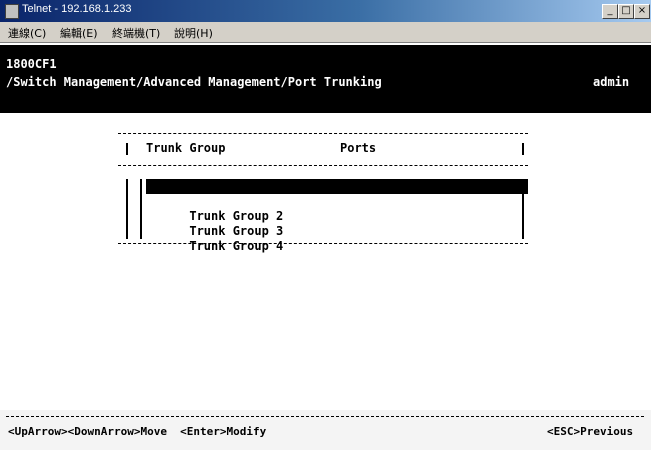  Describe the element at coordinates (141, 209) in the screenshot. I see `rows-border-inner` at that location.